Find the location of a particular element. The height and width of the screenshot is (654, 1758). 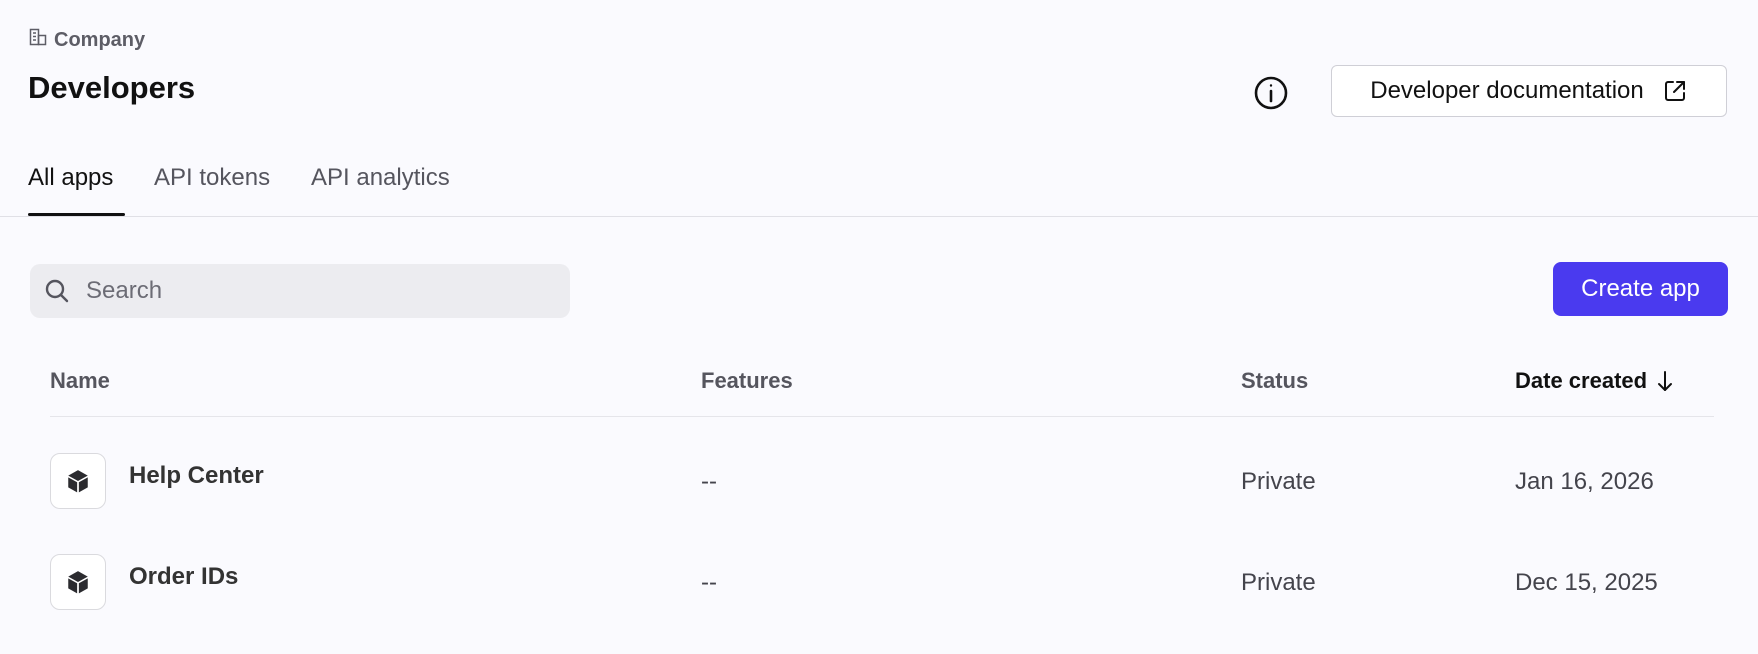

tab-all-apps: All apps is located at coordinates (70, 178).